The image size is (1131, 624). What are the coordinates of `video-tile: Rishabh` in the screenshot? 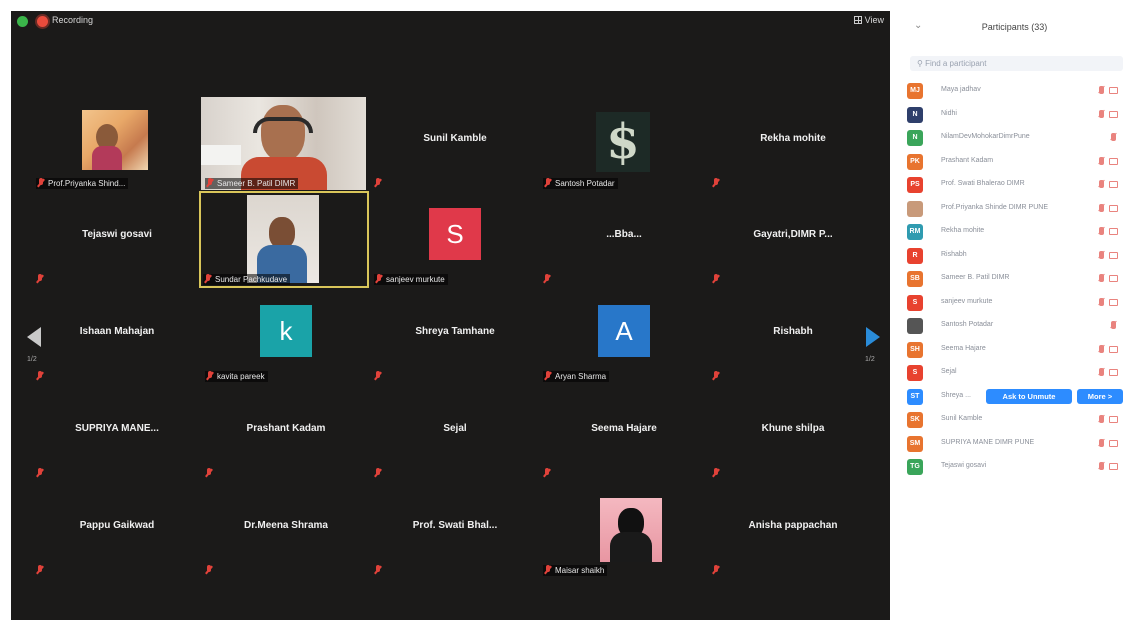 It's located at (793, 337).